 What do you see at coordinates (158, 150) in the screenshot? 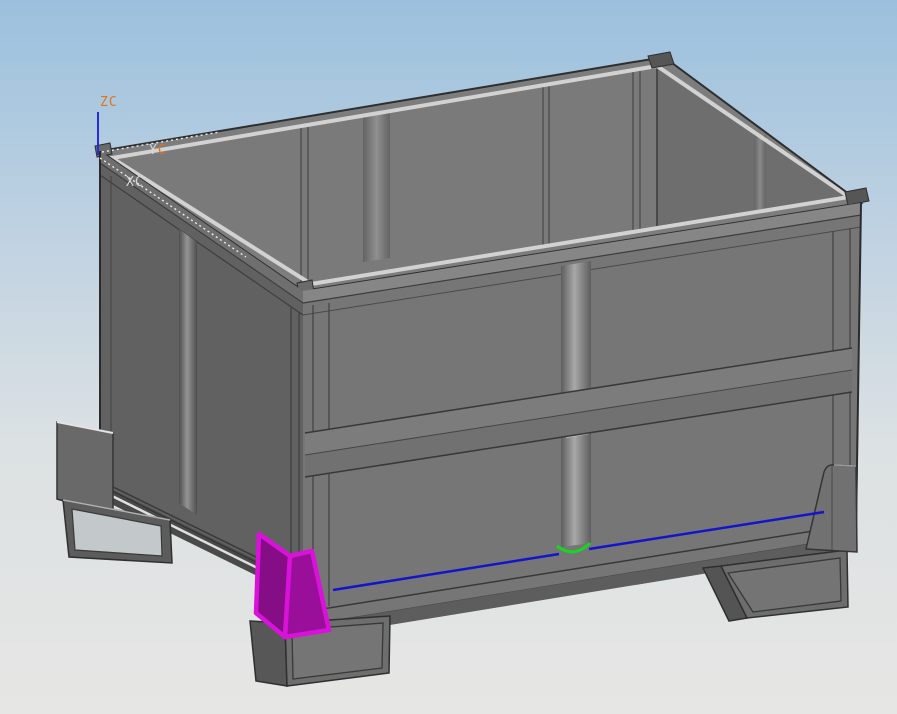
I see `wcs-y-label: YC` at bounding box center [158, 150].